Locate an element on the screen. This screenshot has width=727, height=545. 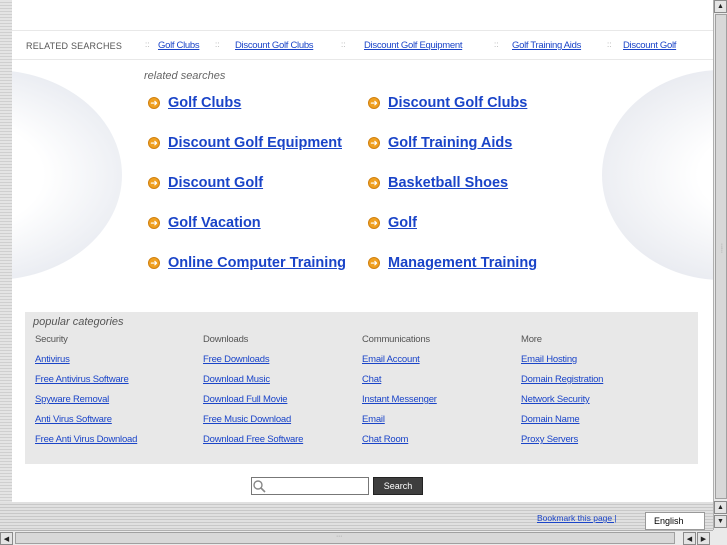
bookmark-link: Bookmark this page | is located at coordinates (577, 518).